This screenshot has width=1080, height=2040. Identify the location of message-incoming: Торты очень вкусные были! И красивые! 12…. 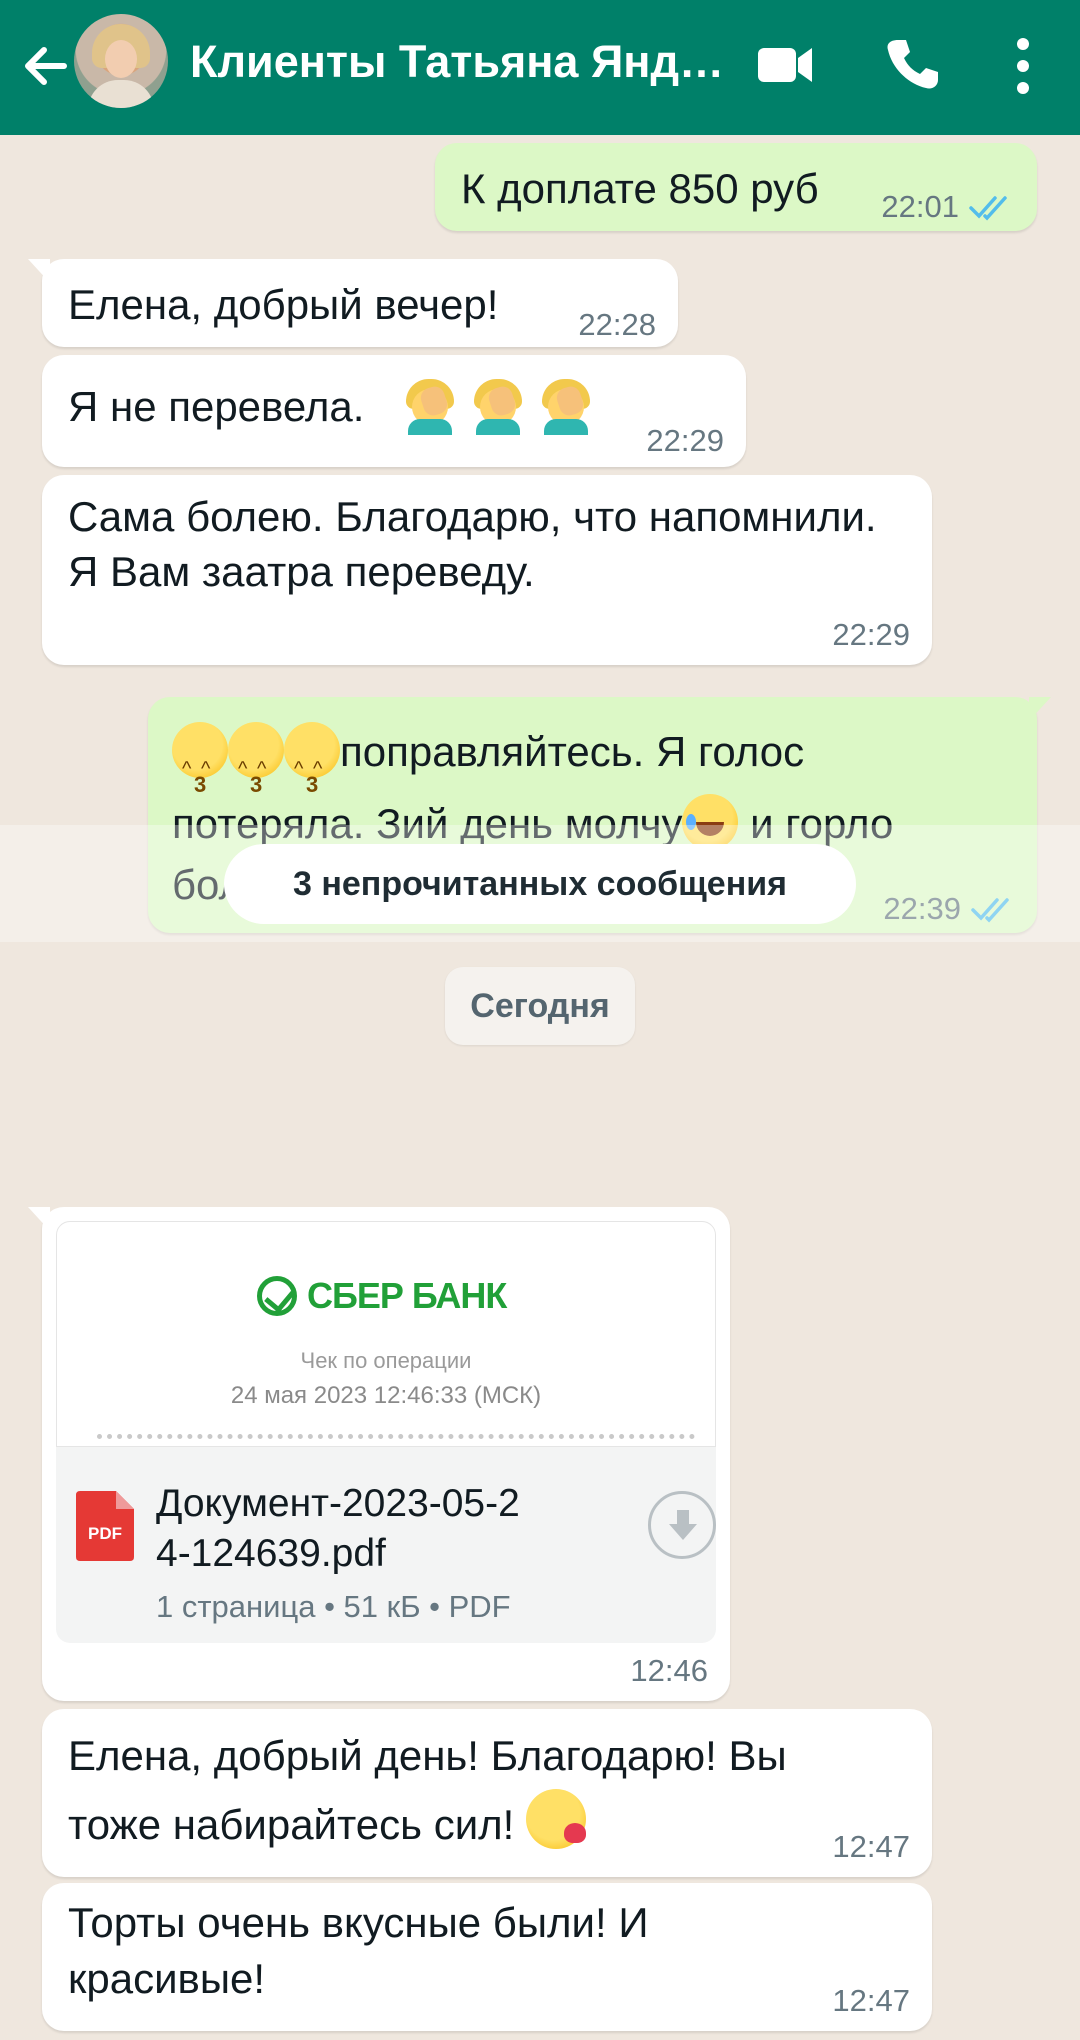
(487, 1957).